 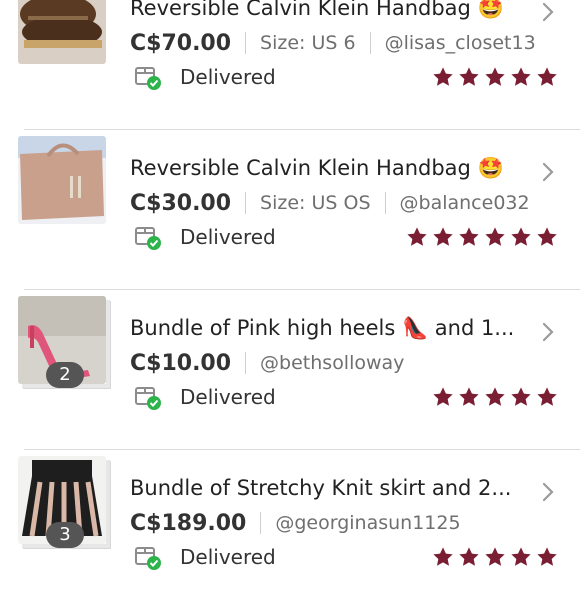 What do you see at coordinates (181, 203) in the screenshot?
I see `item-price: C$30.00` at bounding box center [181, 203].